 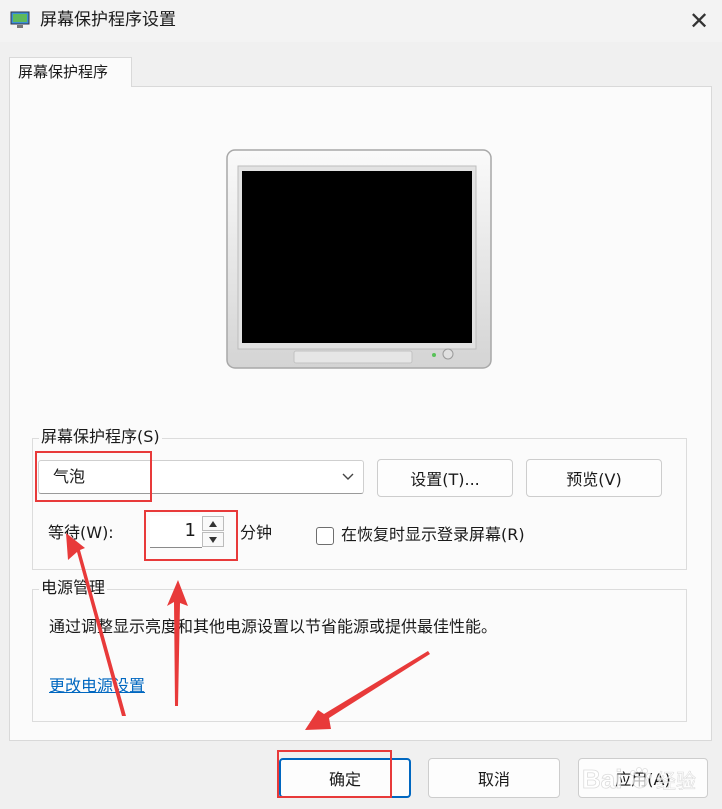 I want to click on chevron-down-icon, so click(x=348, y=476).